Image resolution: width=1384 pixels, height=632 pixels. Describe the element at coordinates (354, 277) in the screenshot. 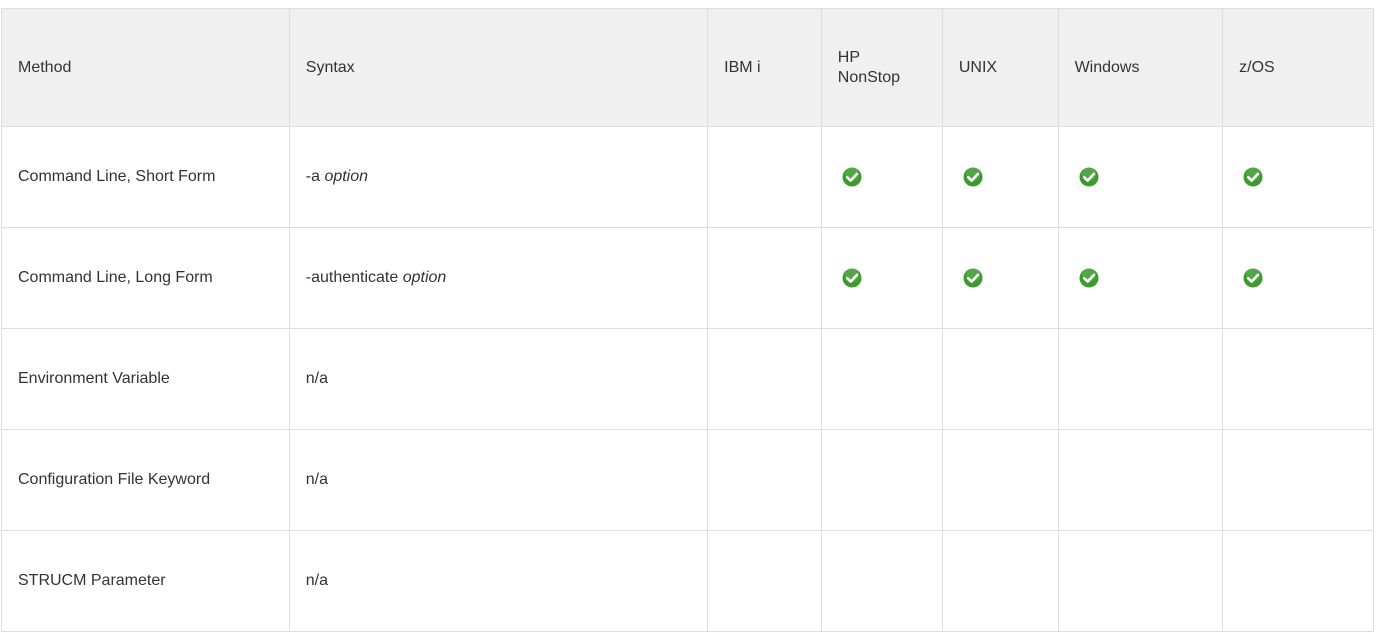

I see `syntax-text: -authenticate` at that location.